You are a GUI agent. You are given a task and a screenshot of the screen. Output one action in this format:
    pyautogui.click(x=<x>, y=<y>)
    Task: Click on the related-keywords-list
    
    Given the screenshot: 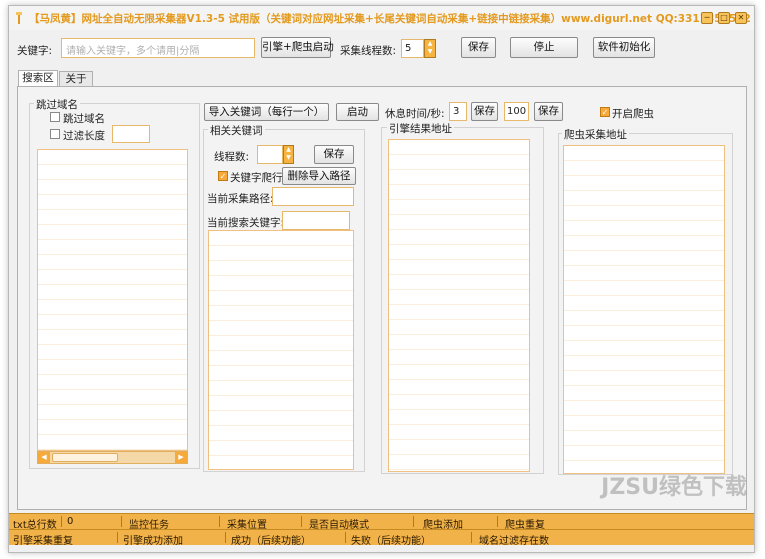 What is the action you would take?
    pyautogui.click(x=281, y=350)
    